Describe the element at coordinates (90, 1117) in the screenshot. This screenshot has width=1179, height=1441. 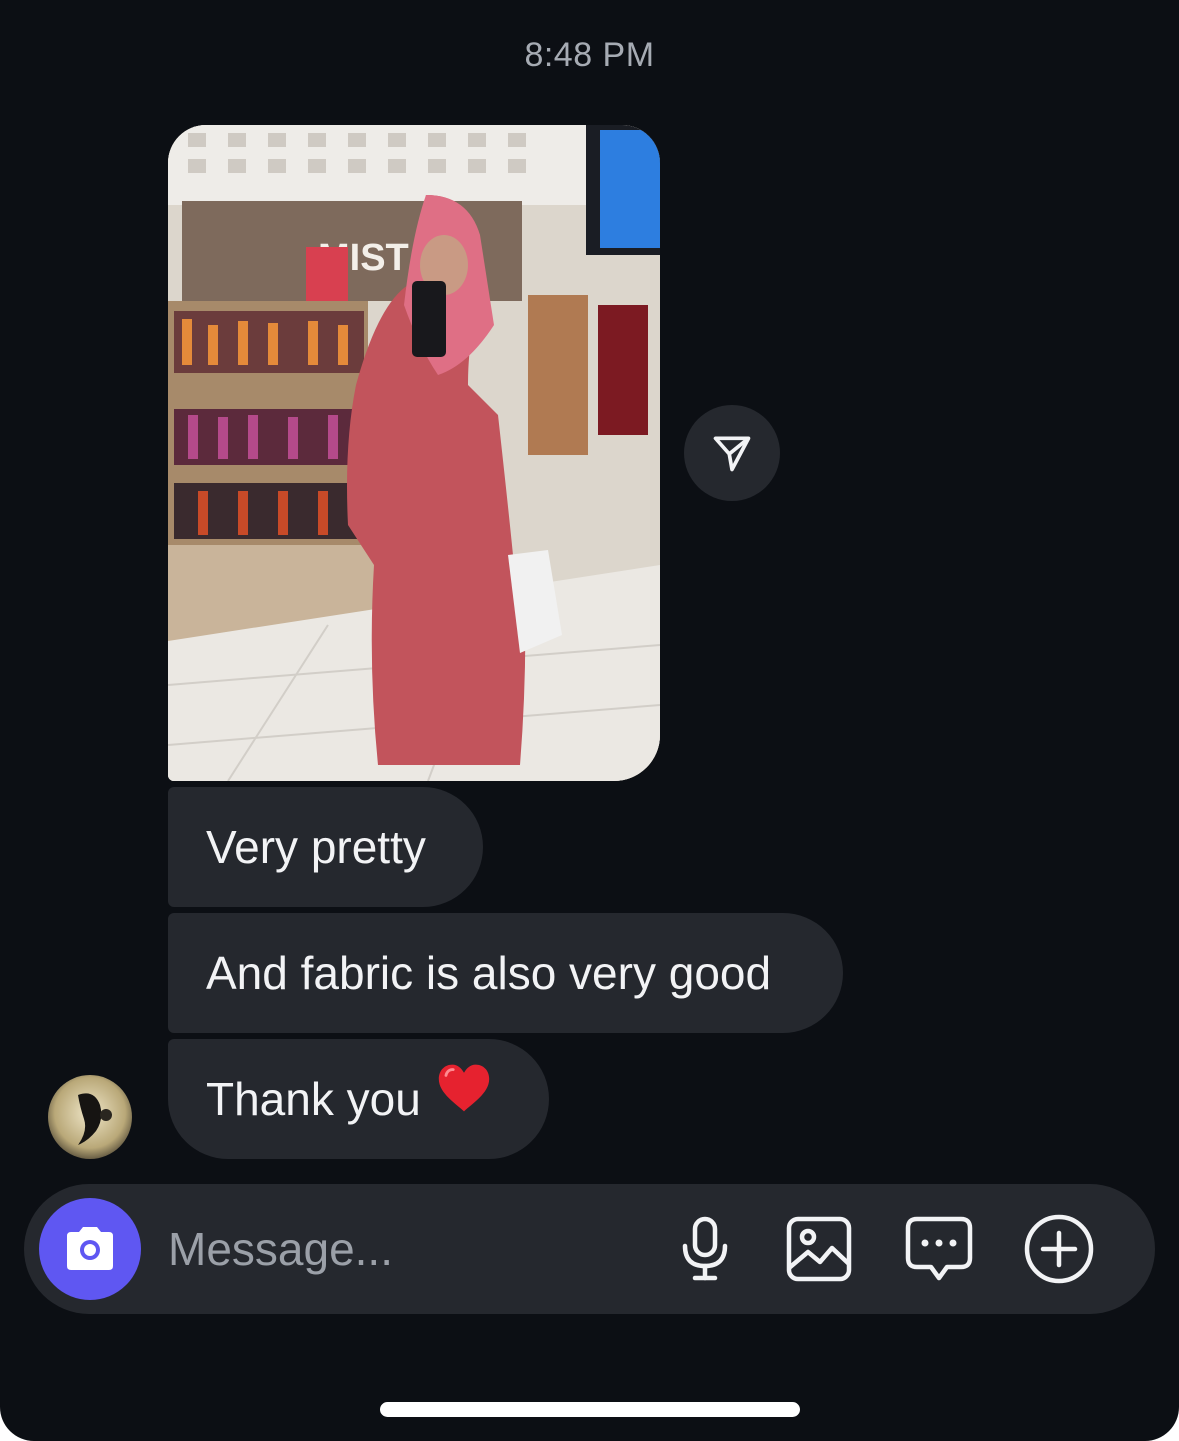
I see `avatar` at that location.